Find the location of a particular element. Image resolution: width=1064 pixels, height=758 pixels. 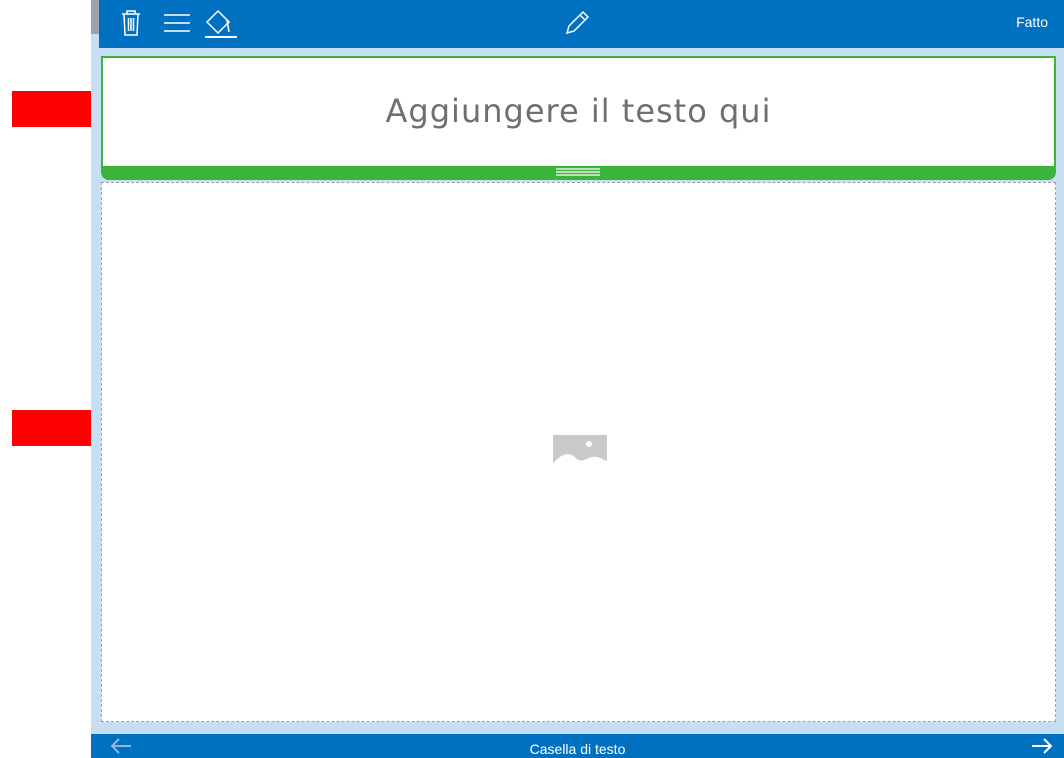

done-button: Fatto is located at coordinates (1032, 22).